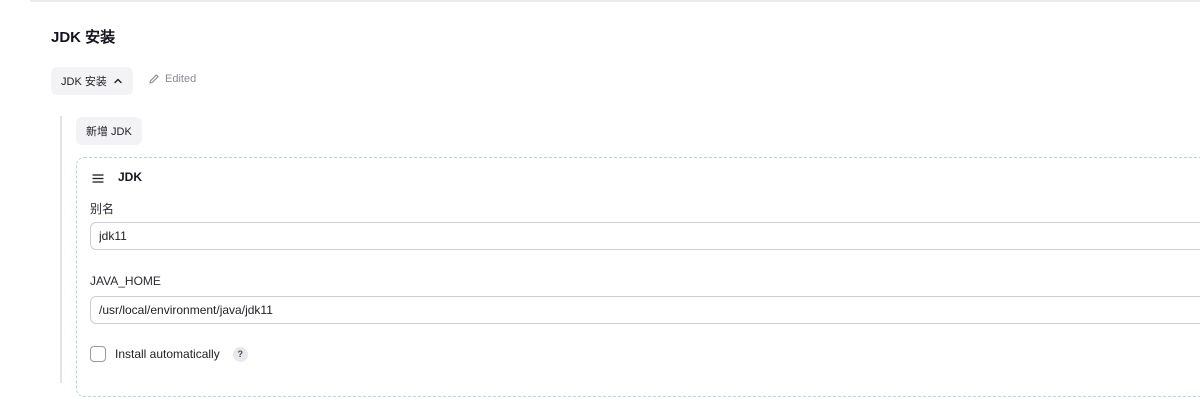 This screenshot has height=397, width=1200. Describe the element at coordinates (240, 354) in the screenshot. I see `help-icon: ?` at that location.